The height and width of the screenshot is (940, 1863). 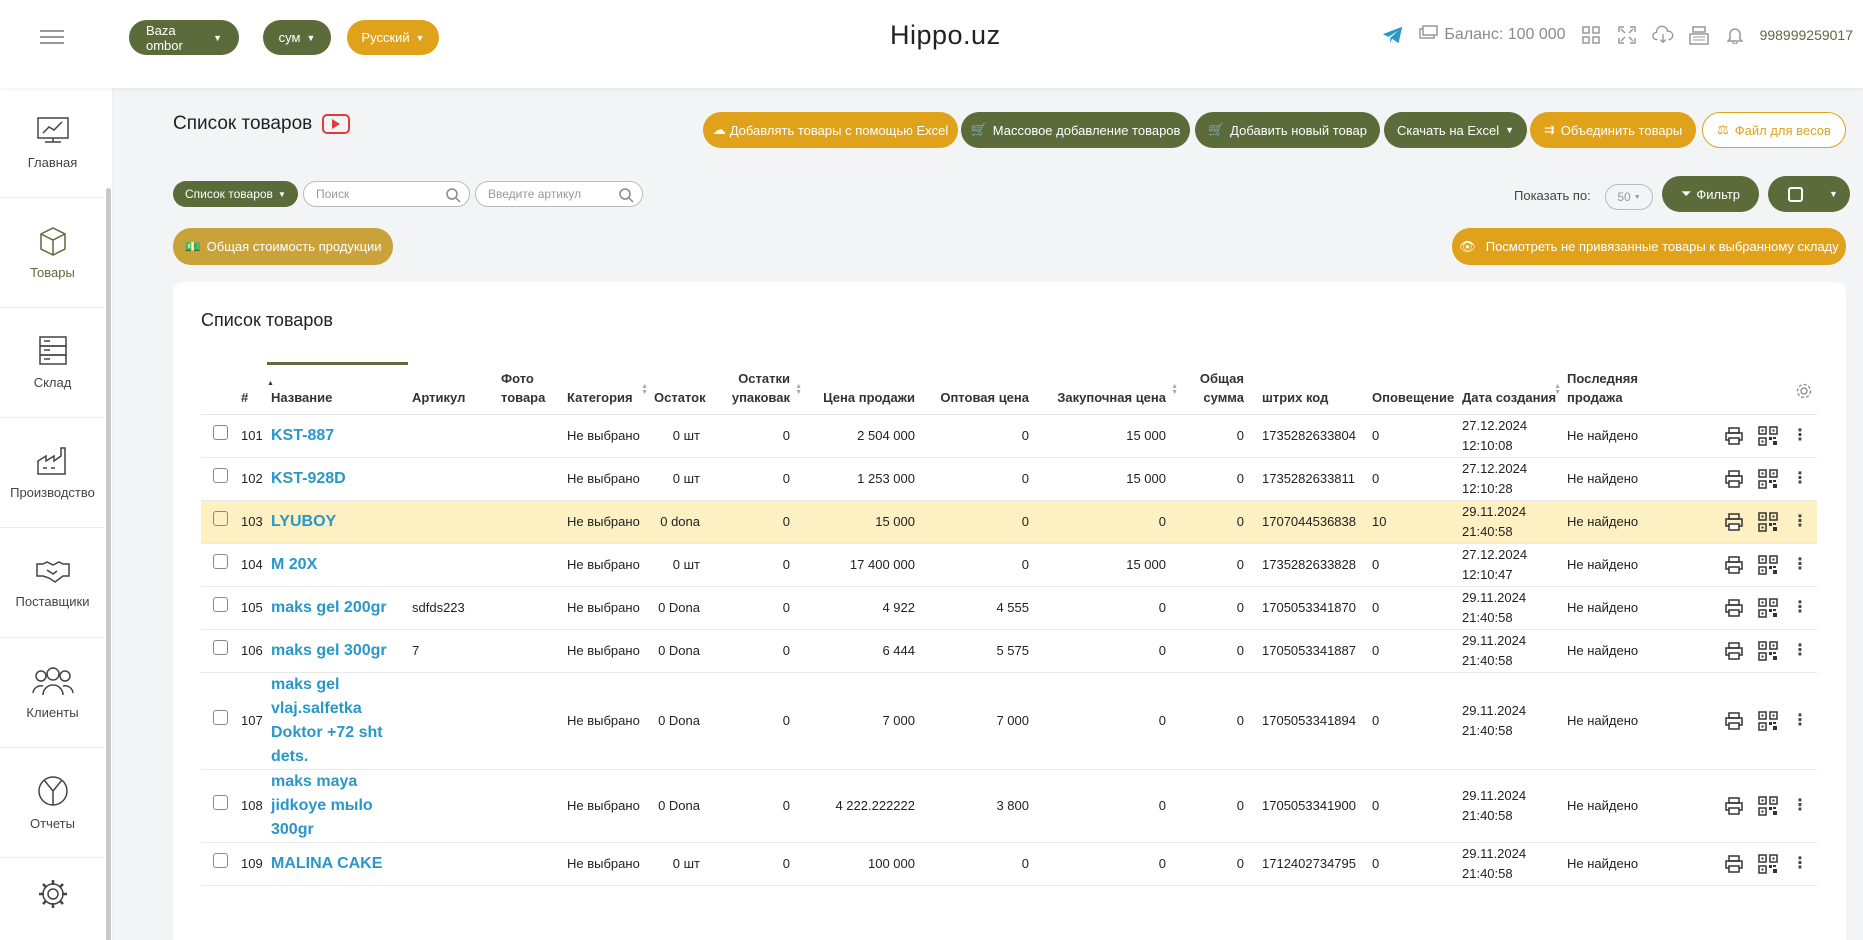 I want to click on row-pack-stock: 0, so click(x=759, y=479).